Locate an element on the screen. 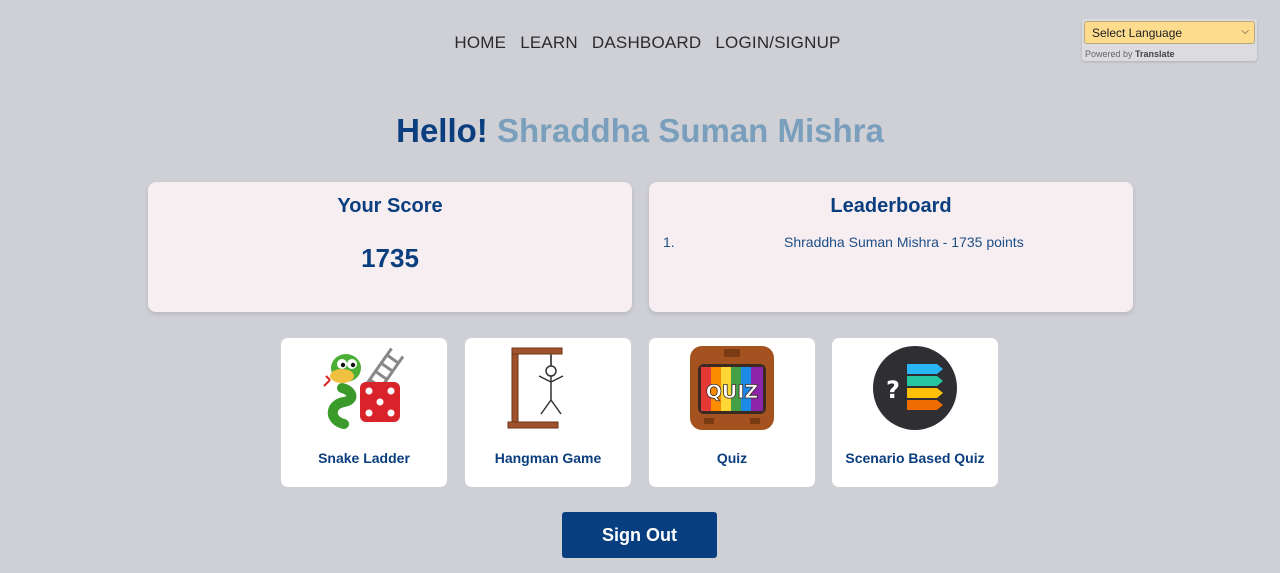 The width and height of the screenshot is (1280, 573). score-value: 1735 is located at coordinates (390, 258).